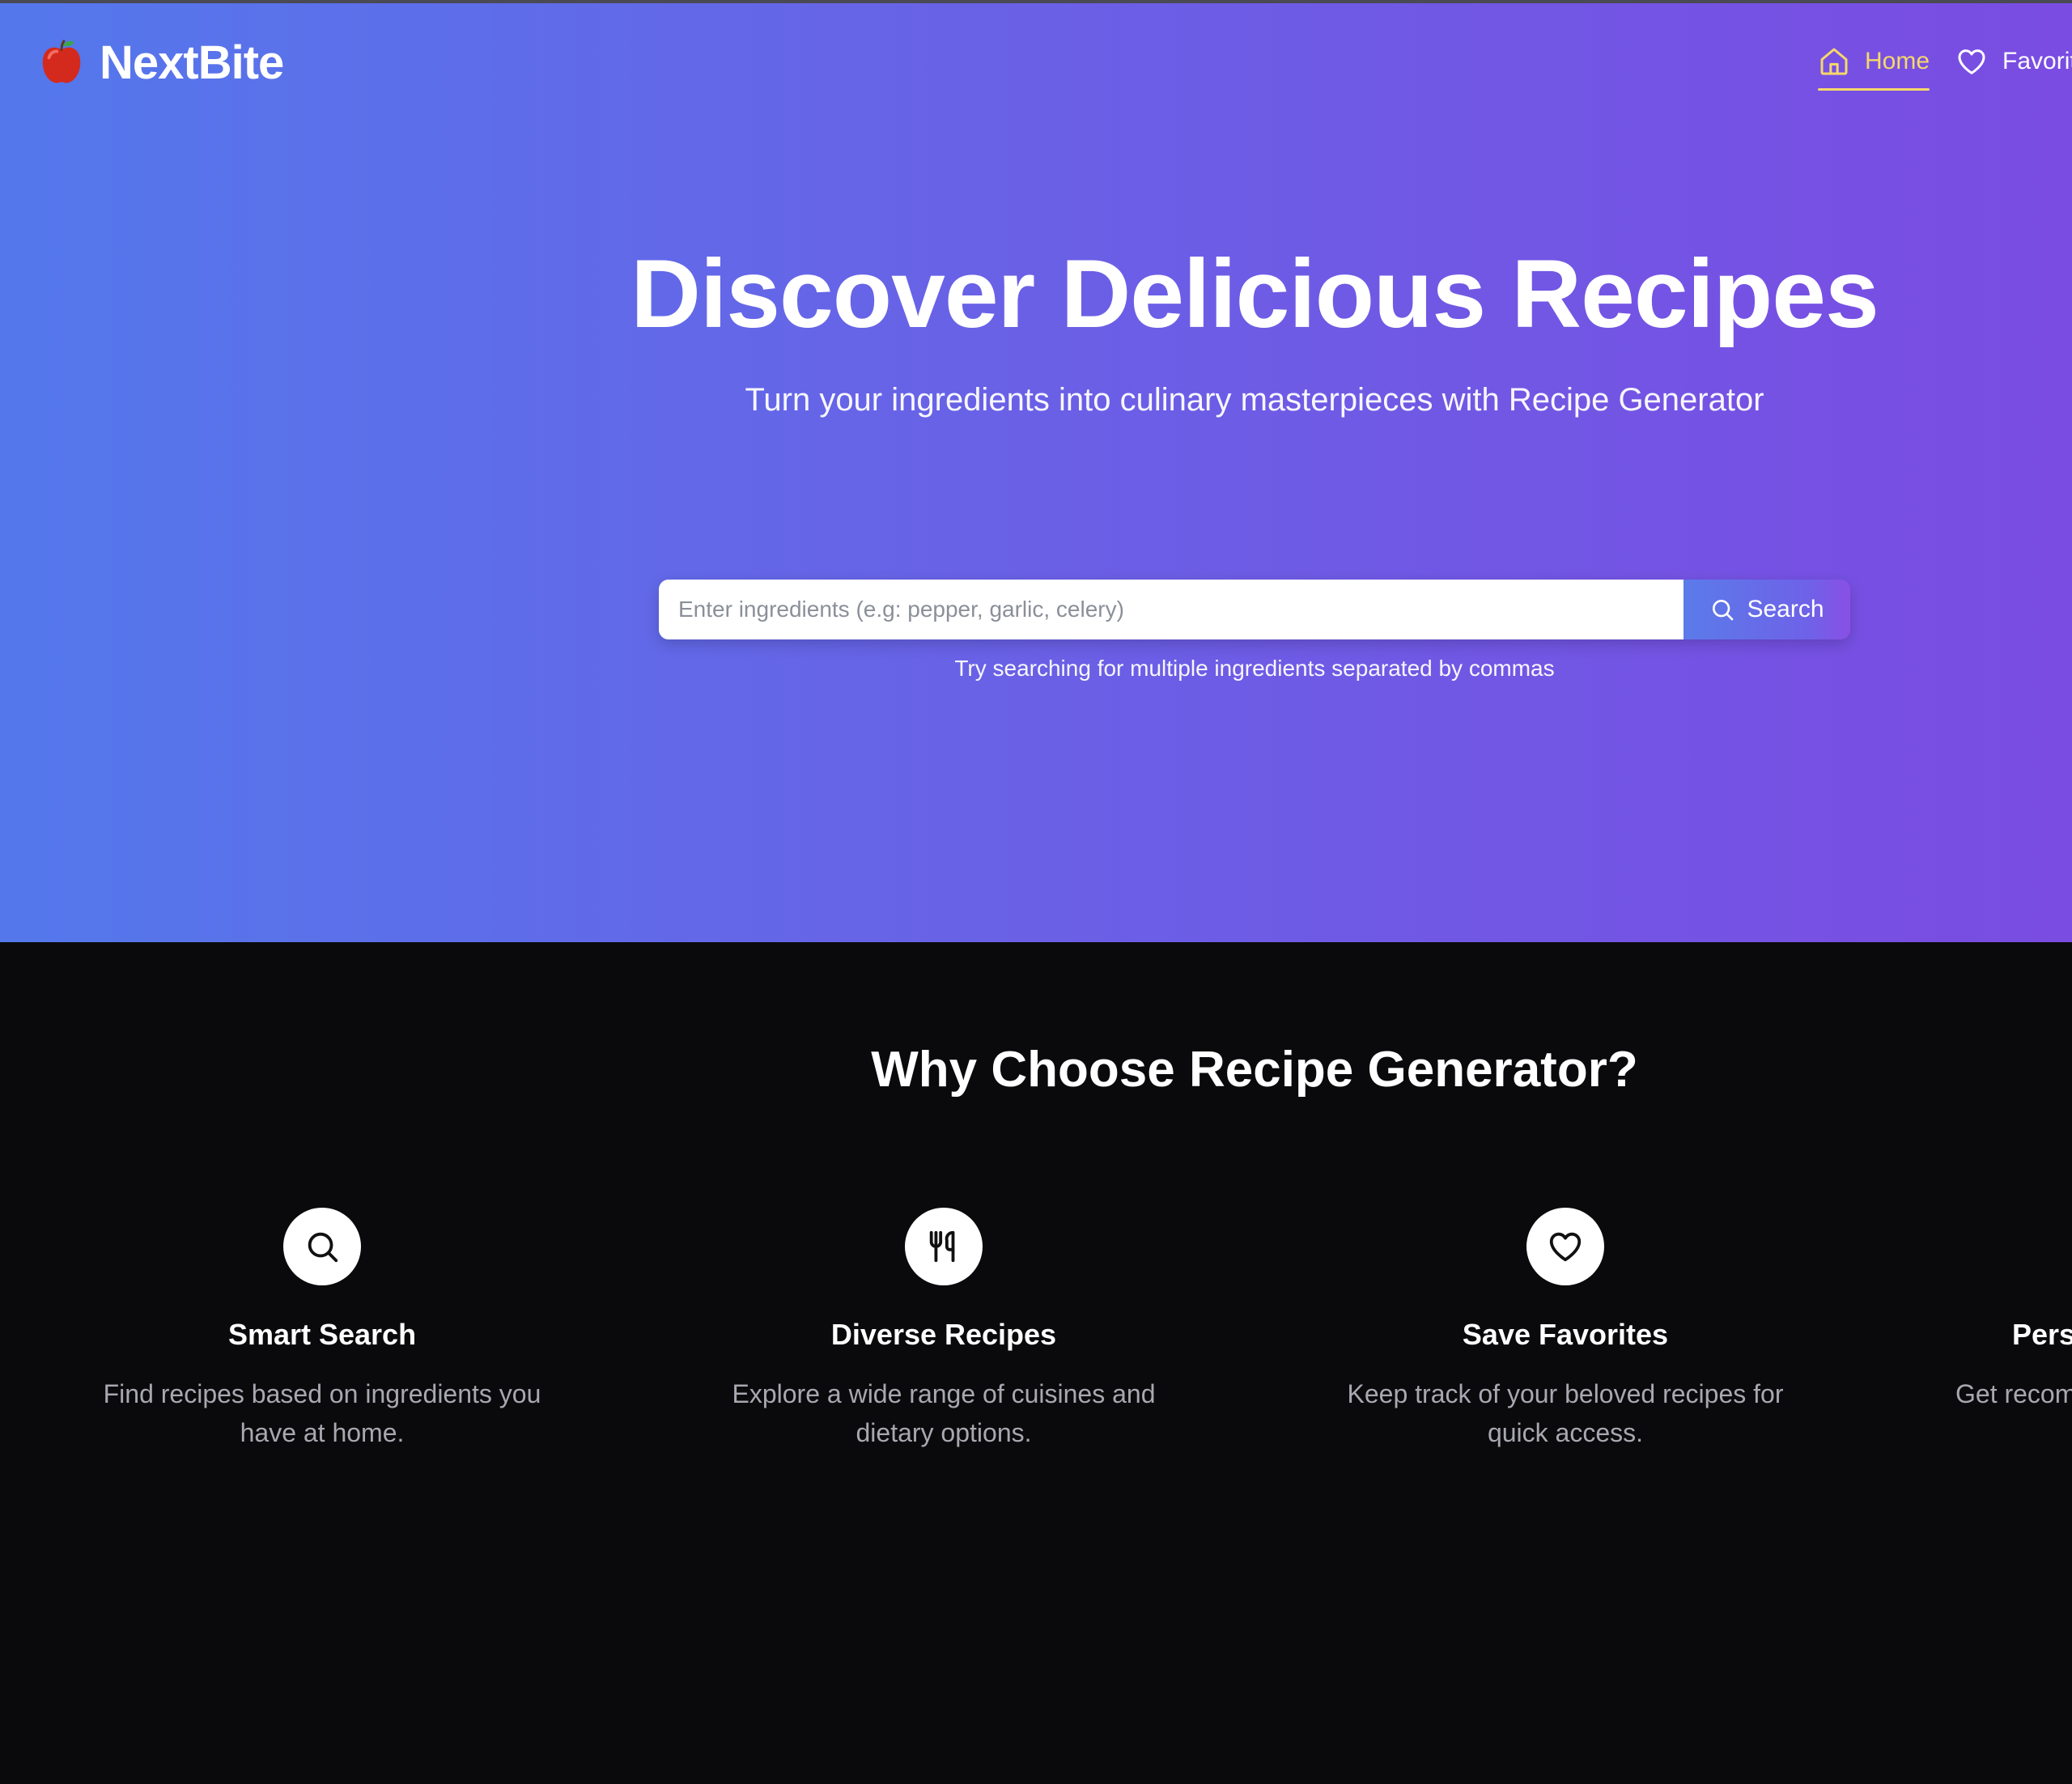 This screenshot has width=2072, height=1784. I want to click on search-button-label: Search, so click(1785, 609).